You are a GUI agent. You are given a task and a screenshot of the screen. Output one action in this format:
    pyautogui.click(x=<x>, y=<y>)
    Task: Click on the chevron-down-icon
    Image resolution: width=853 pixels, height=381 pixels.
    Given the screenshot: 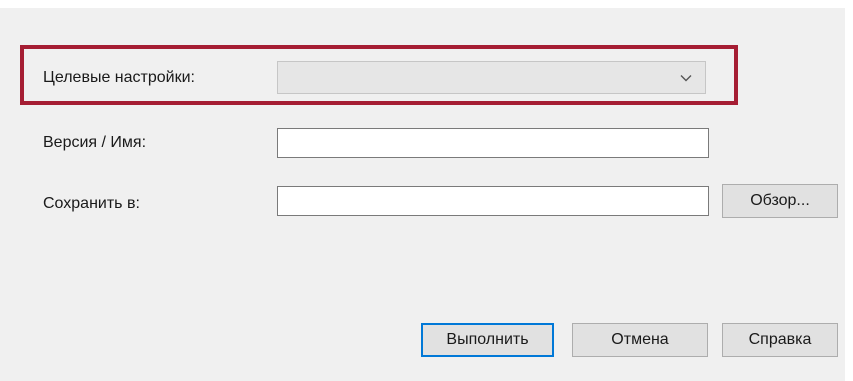 What is the action you would take?
    pyautogui.click(x=686, y=78)
    